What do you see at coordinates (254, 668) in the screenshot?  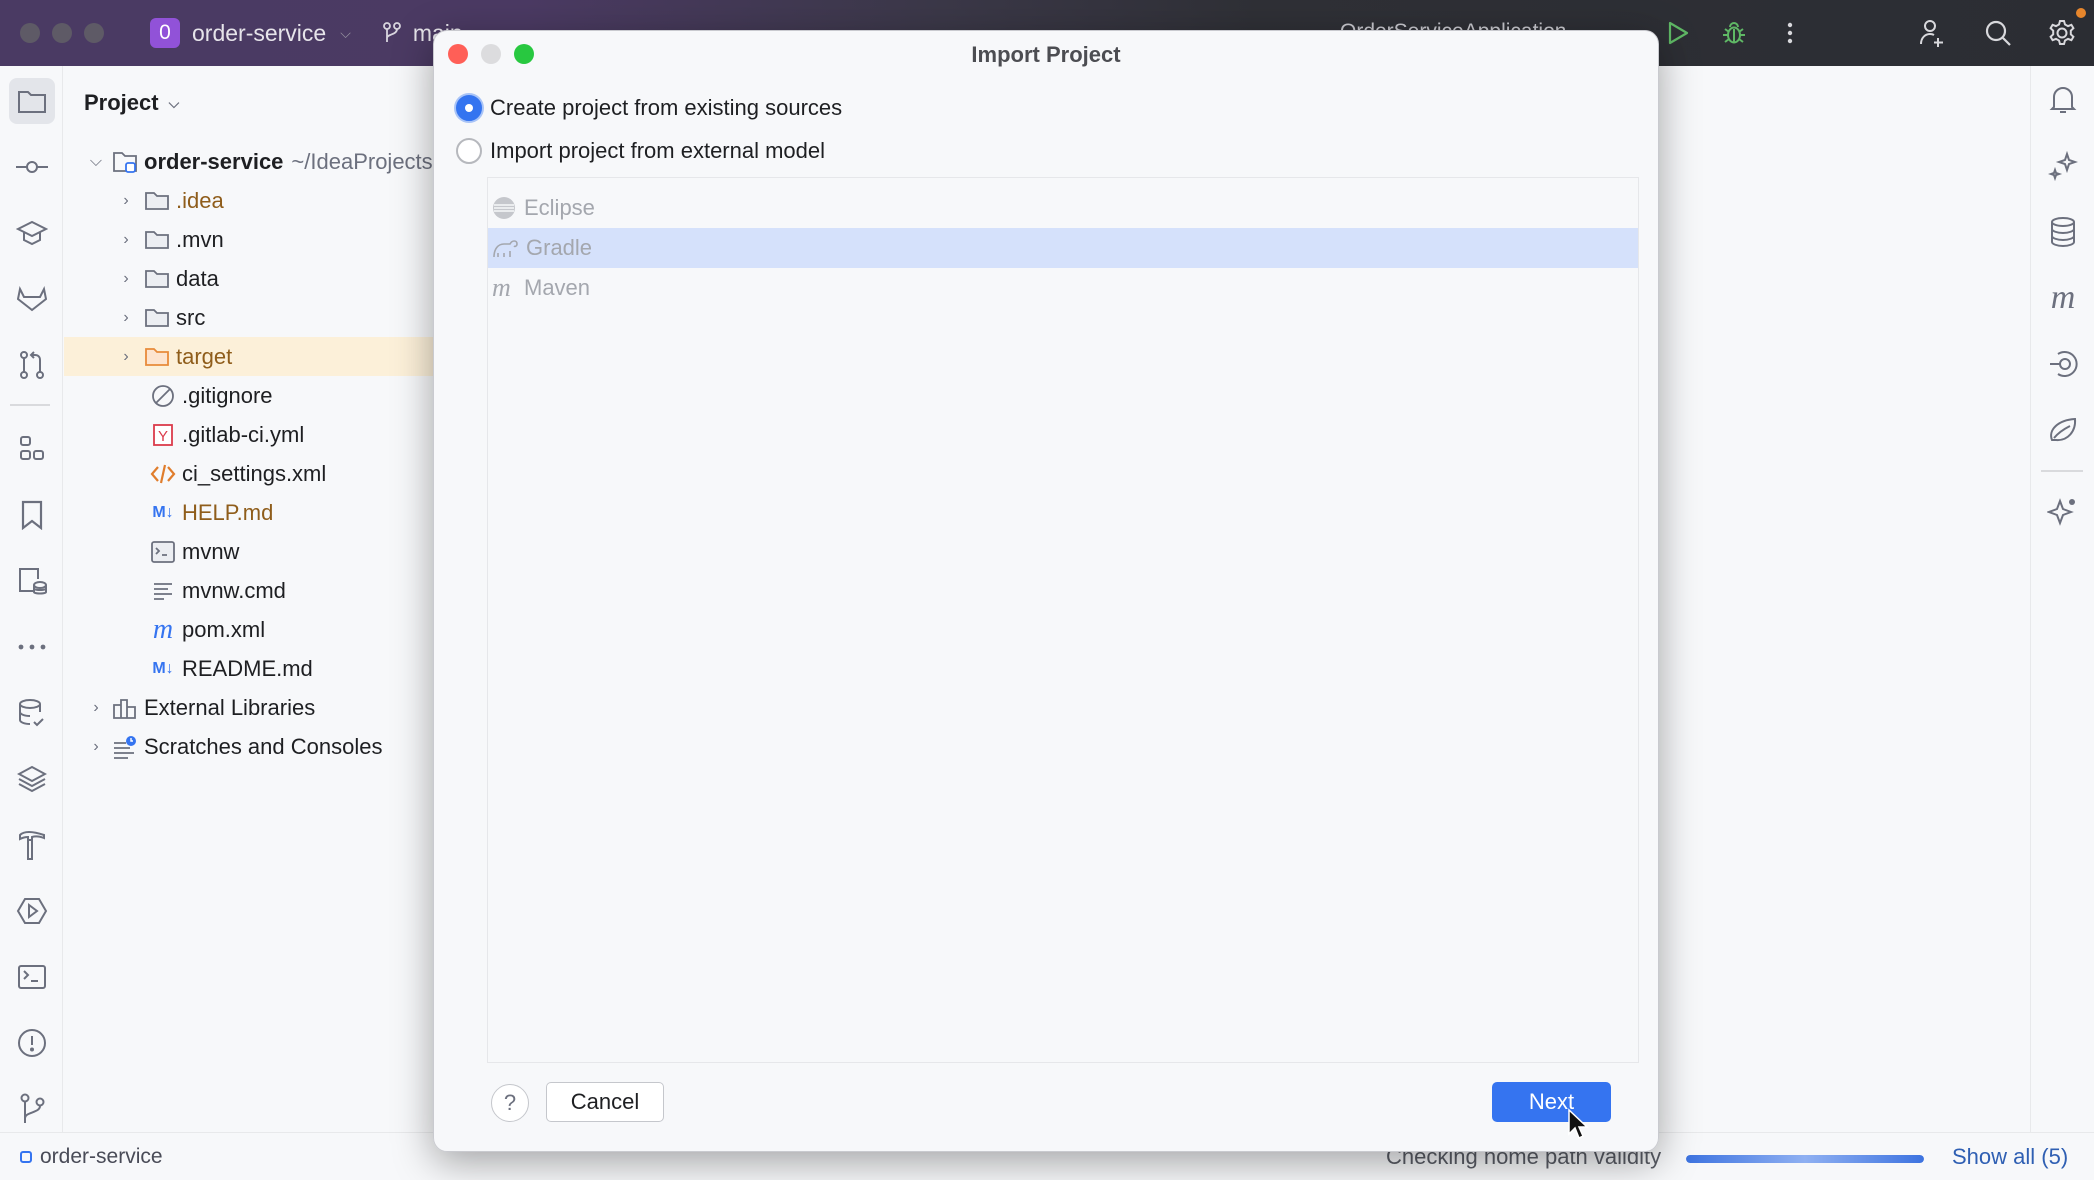 I see `tree-item-file: M↓ README.md` at bounding box center [254, 668].